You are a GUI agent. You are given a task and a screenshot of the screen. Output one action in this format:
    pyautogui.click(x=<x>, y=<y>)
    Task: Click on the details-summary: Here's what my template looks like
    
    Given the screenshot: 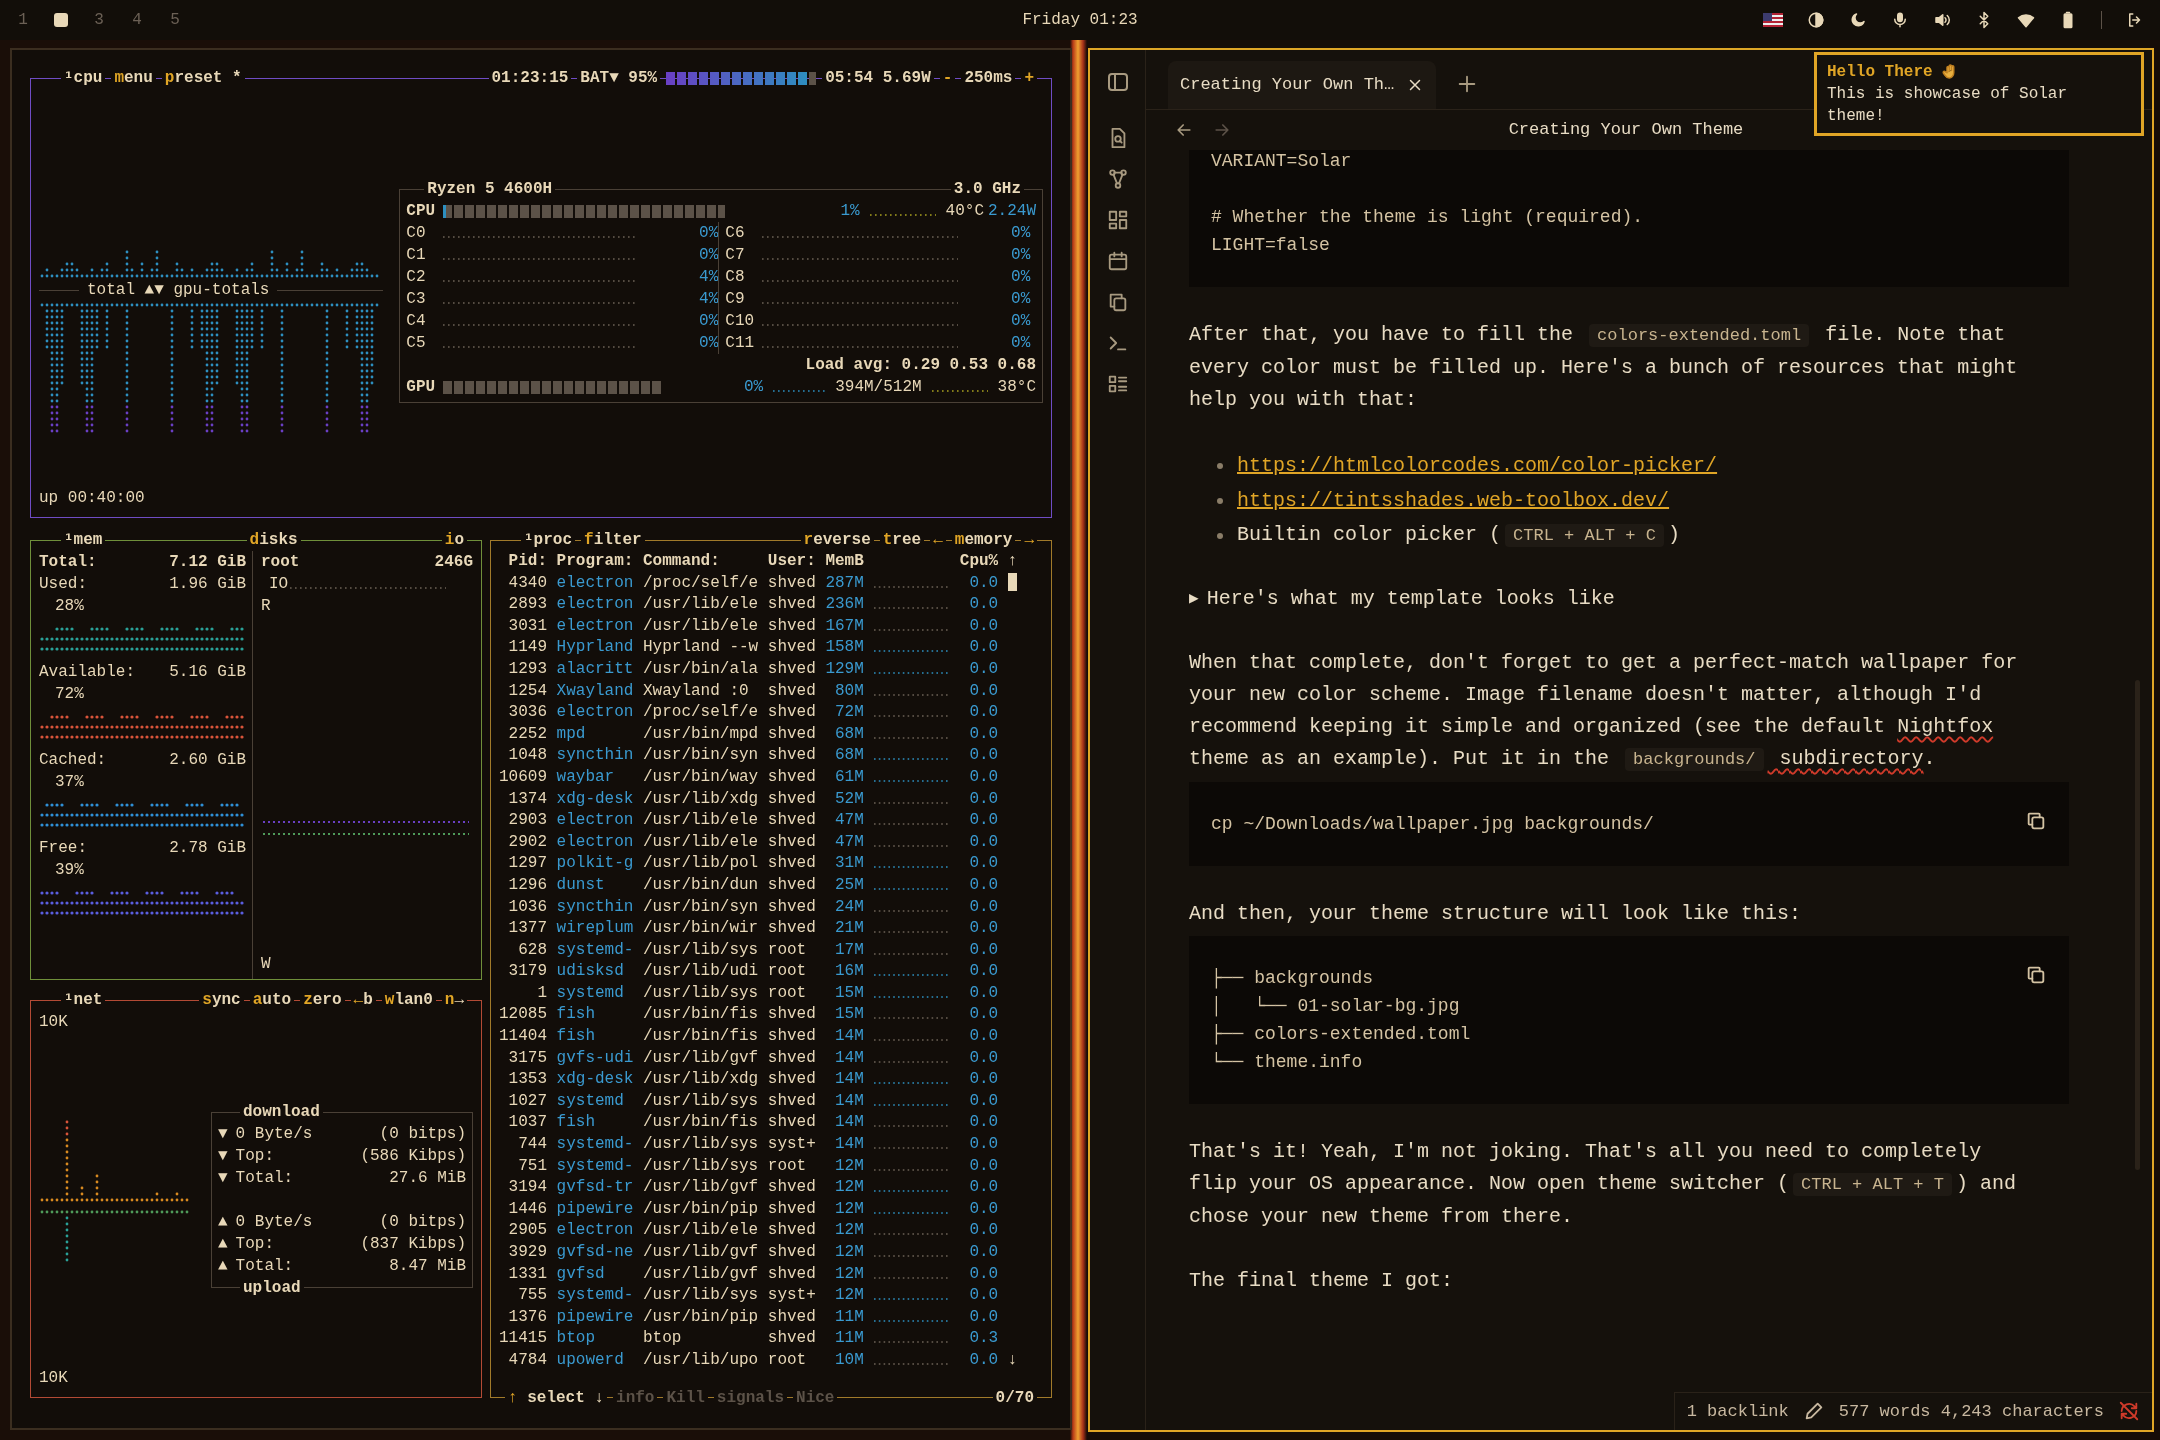 What is the action you would take?
    pyautogui.click(x=1410, y=599)
    